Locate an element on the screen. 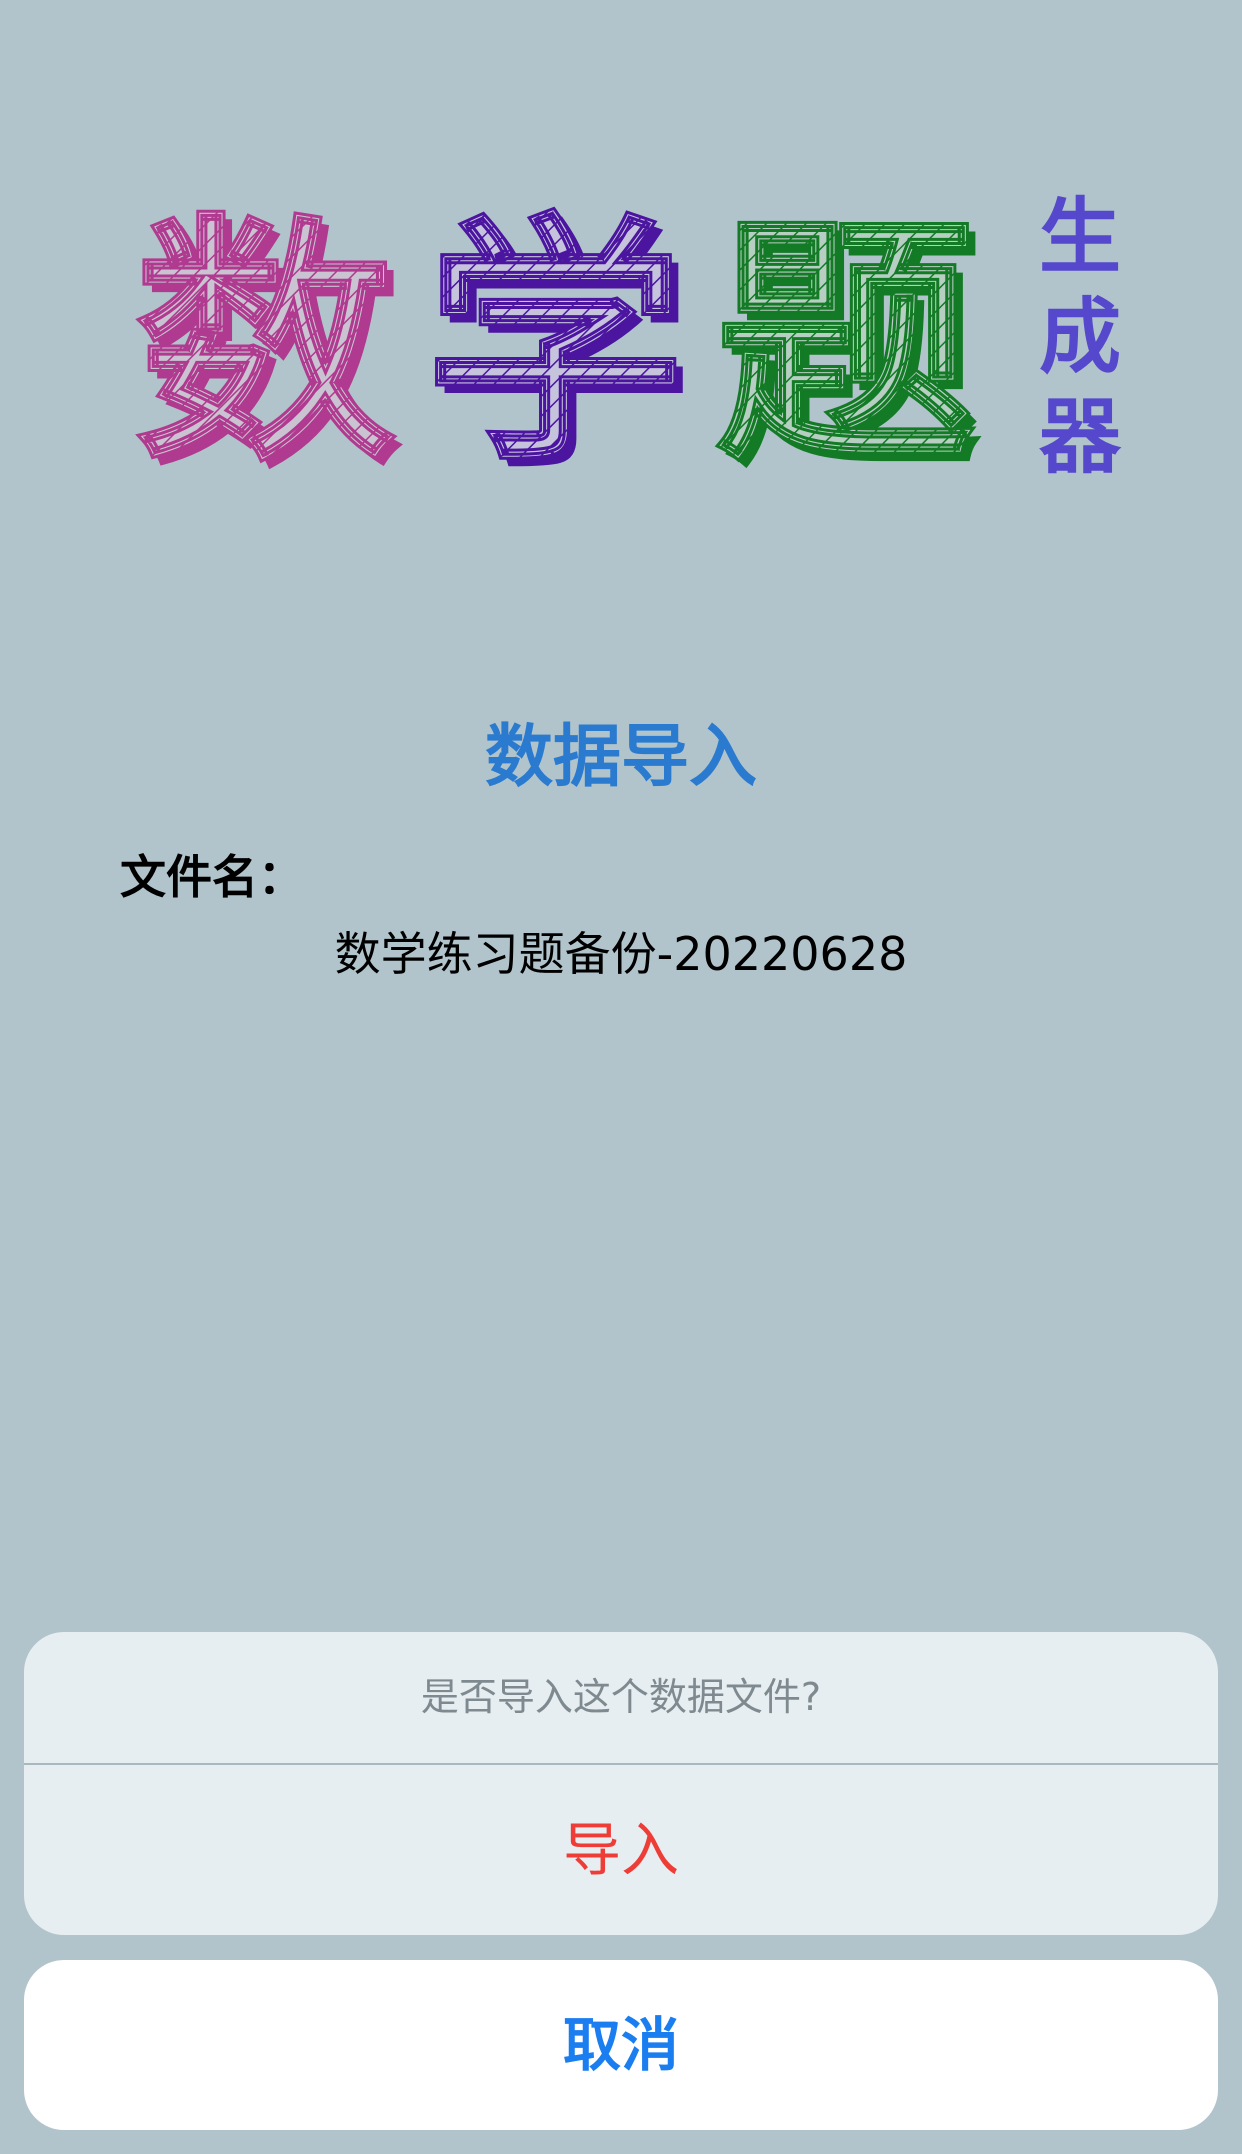 The width and height of the screenshot is (1242, 2154). action-sheet-message: 是否导入这个数据文件? is located at coordinates (621, 1698).